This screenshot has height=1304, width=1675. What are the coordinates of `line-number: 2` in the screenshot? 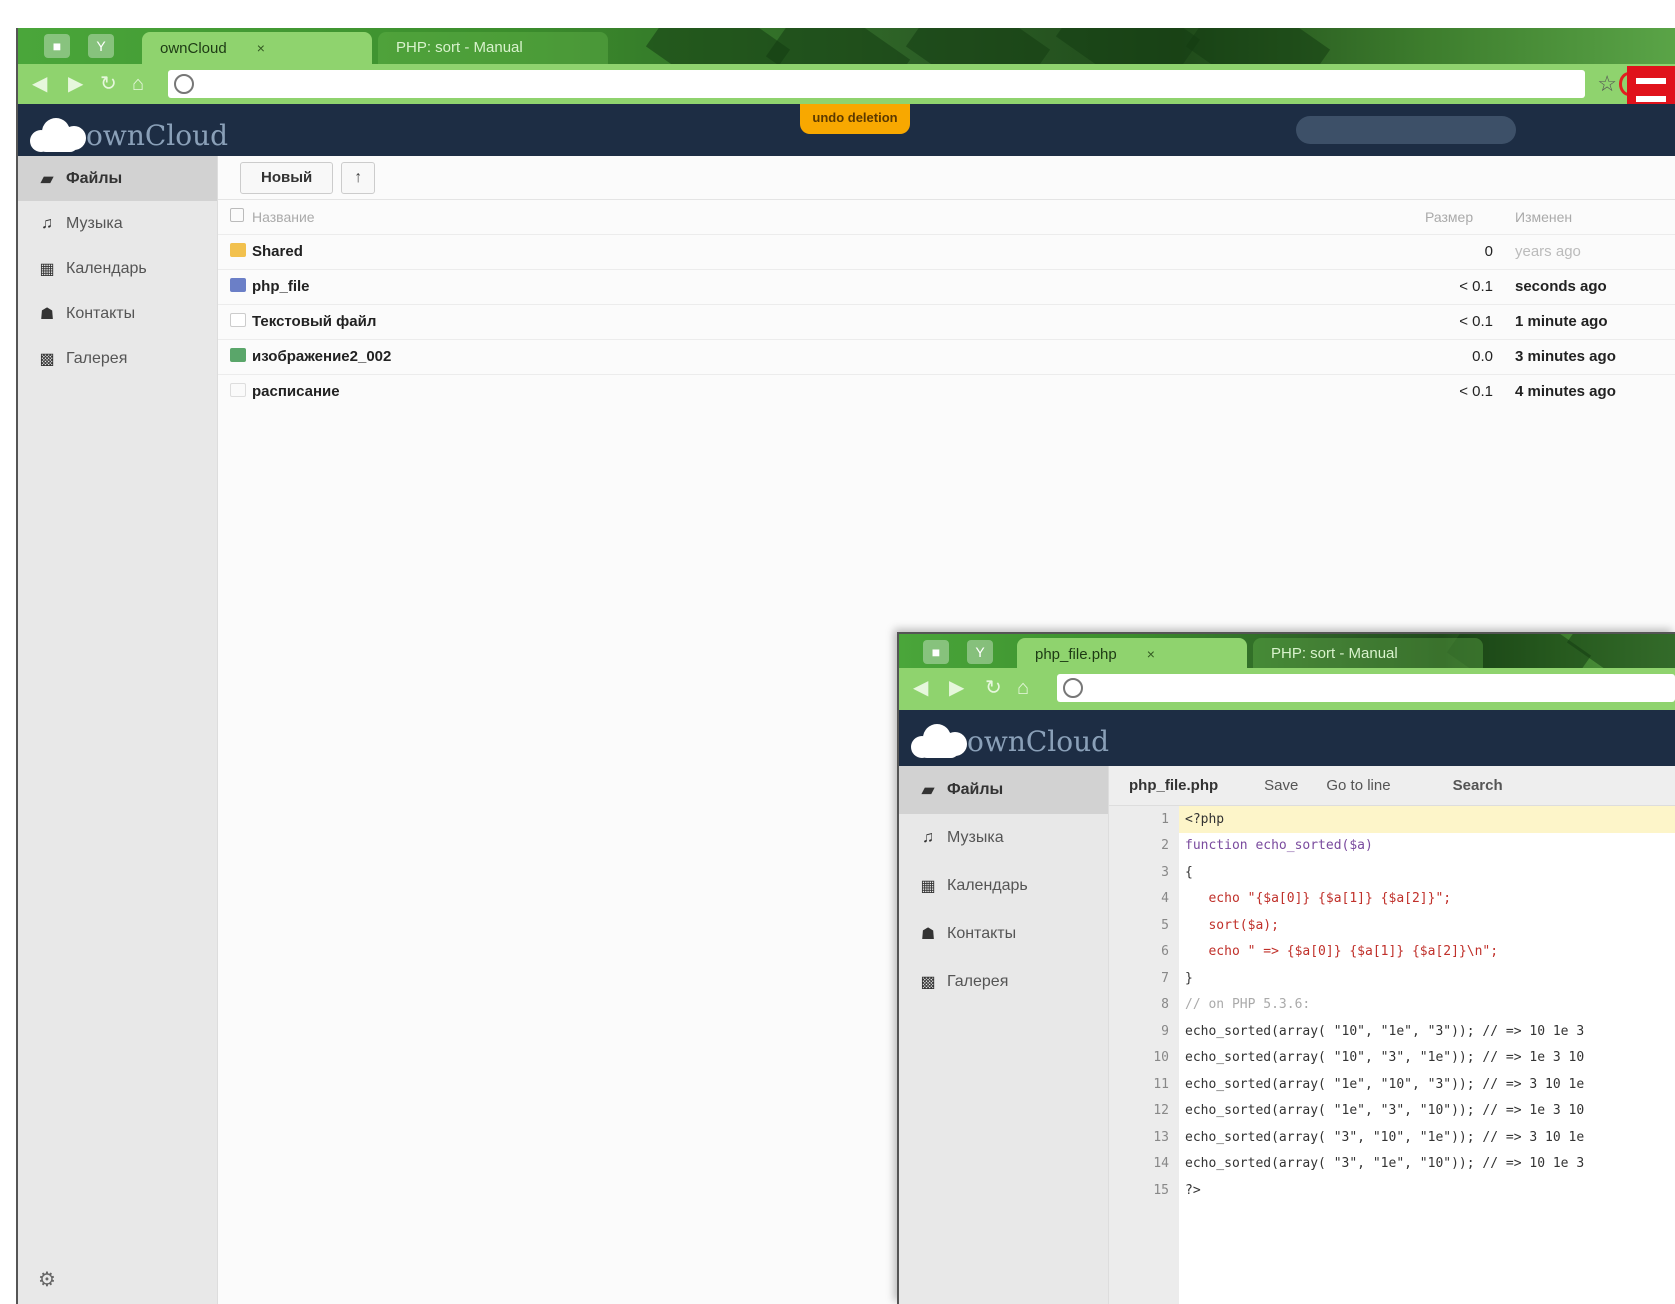 It's located at (1165, 846).